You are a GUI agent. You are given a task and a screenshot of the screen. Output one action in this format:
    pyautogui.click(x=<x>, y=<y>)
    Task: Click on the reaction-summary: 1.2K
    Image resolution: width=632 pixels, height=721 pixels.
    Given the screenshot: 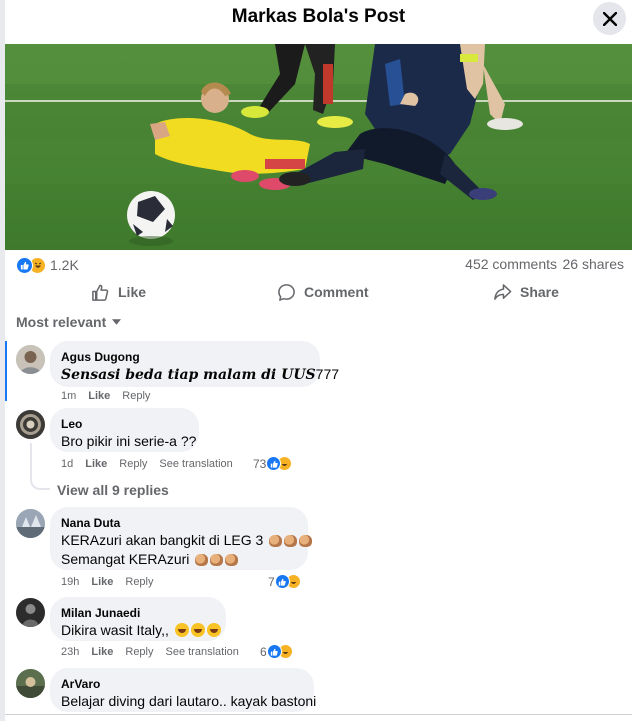 What is the action you would take?
    pyautogui.click(x=47, y=265)
    